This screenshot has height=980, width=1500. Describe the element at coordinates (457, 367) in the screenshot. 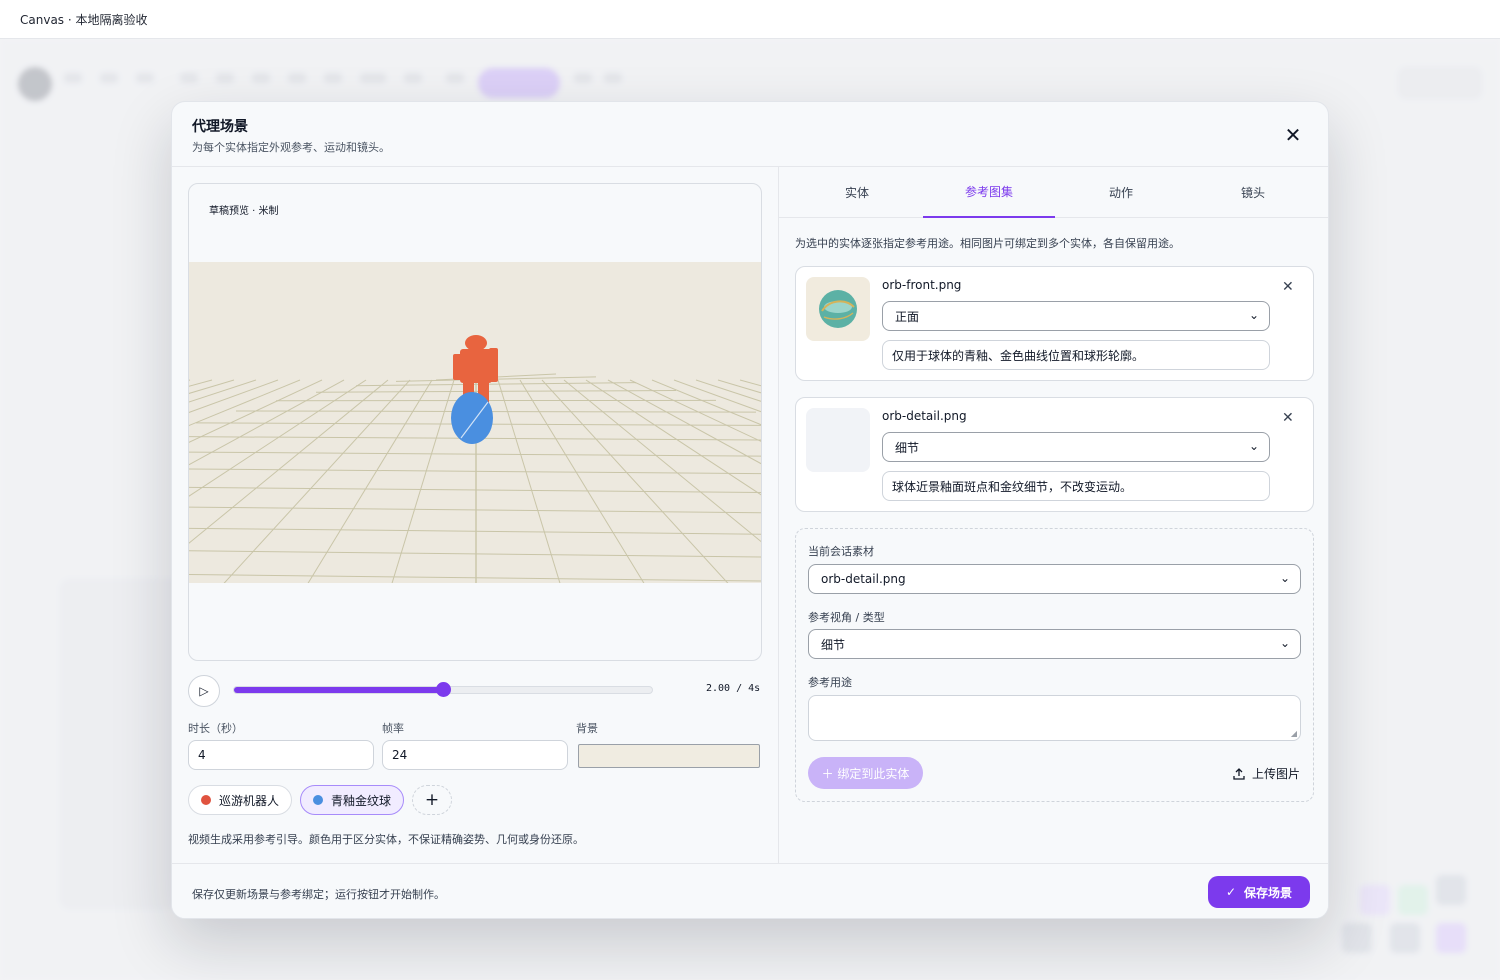

I see `robot-arm-left` at that location.